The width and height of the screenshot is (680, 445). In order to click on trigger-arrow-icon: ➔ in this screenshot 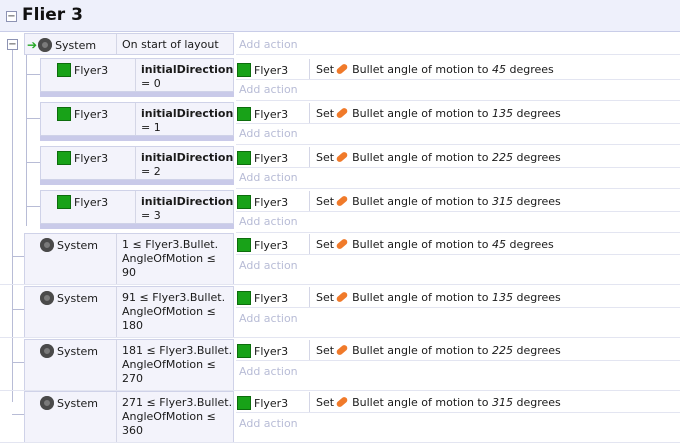, I will do `click(32, 45)`.